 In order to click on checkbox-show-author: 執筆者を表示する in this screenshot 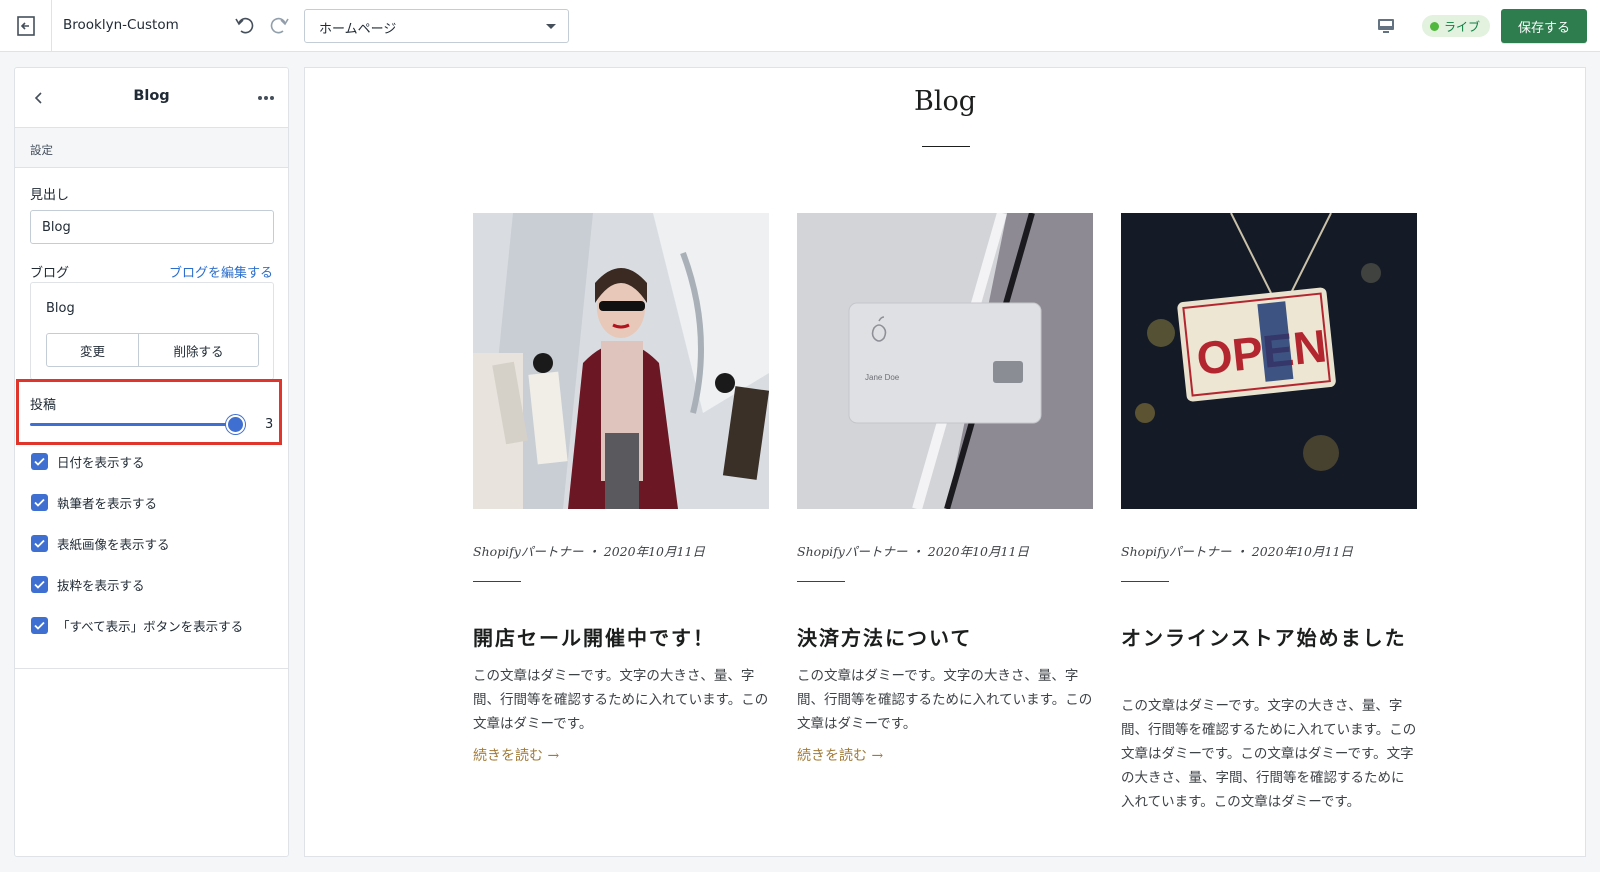, I will do `click(94, 502)`.